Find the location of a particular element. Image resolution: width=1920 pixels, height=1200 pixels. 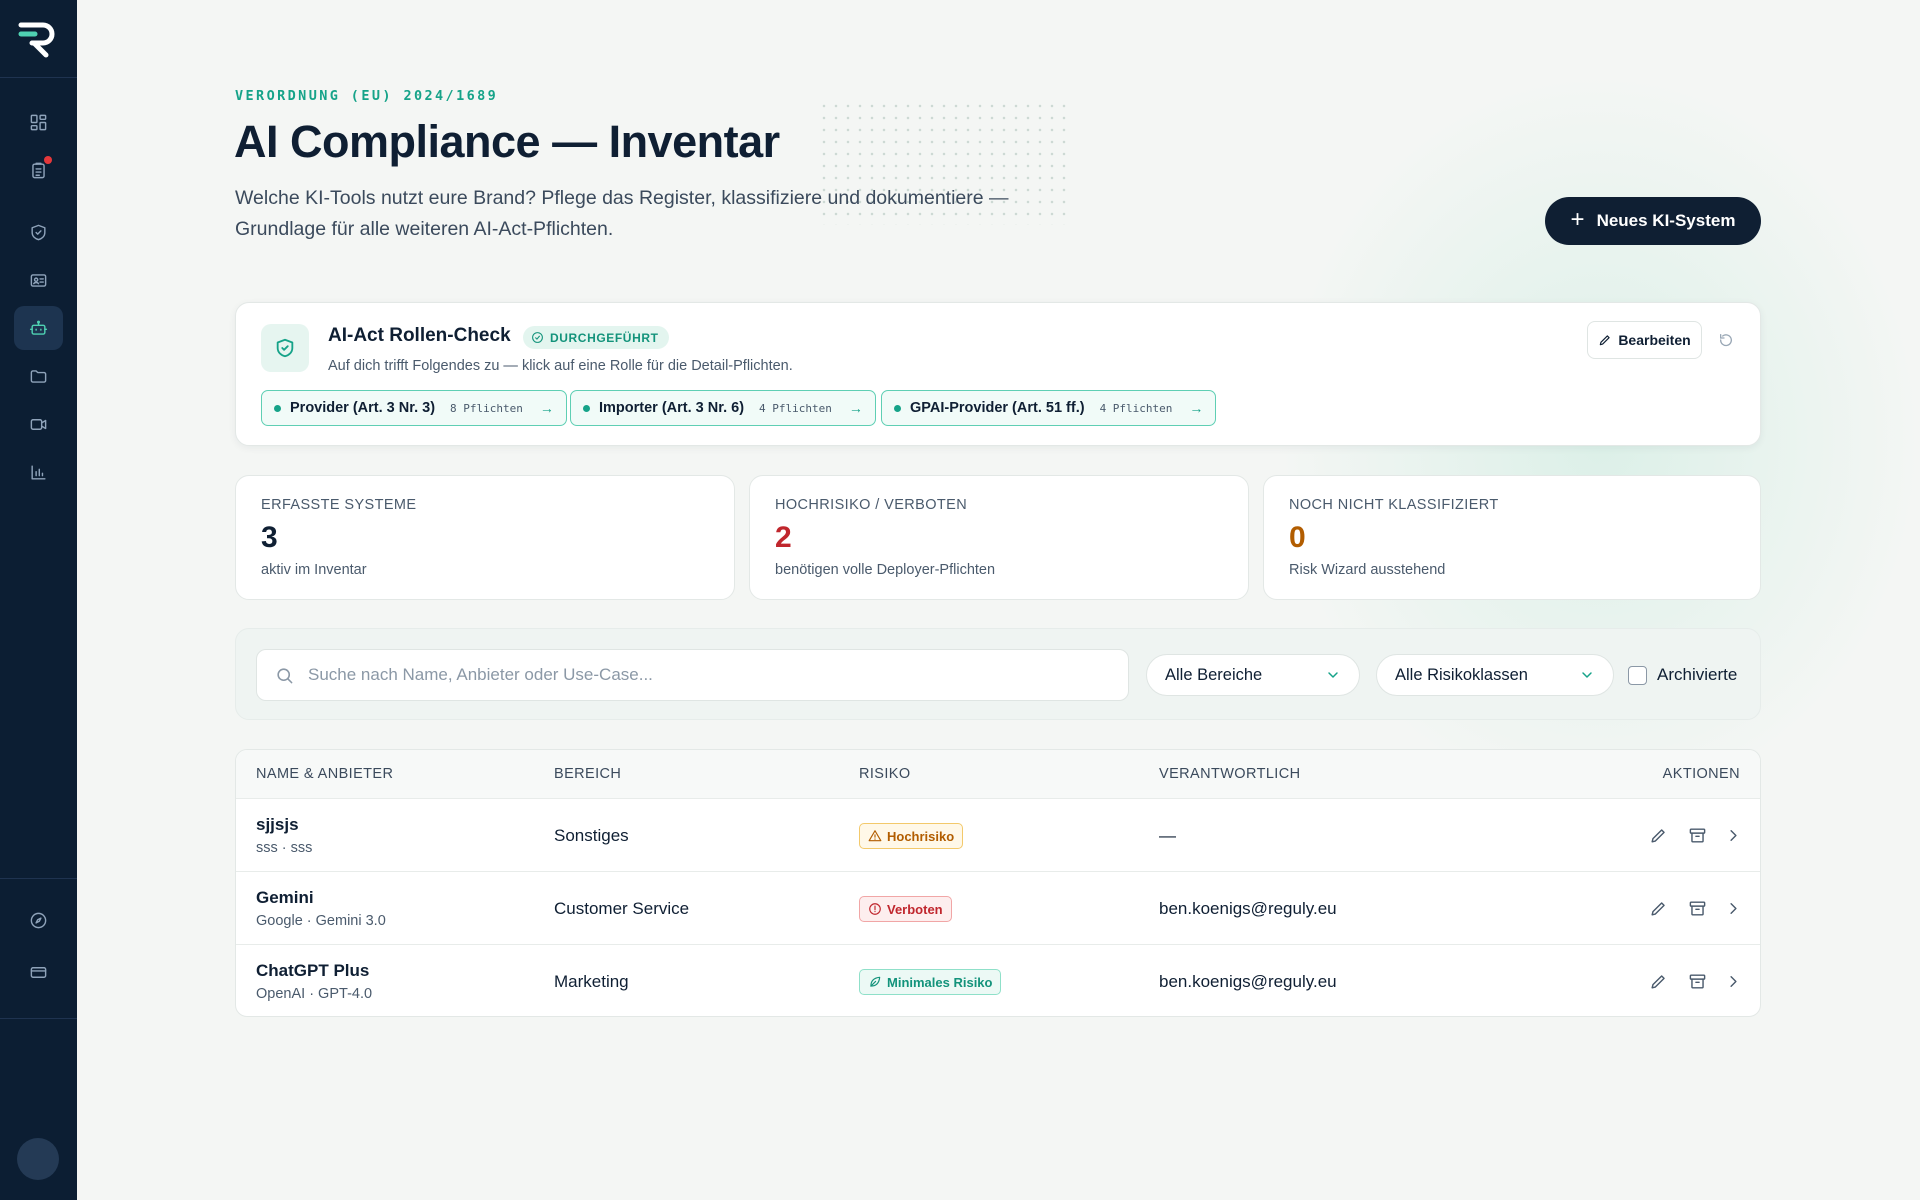

dashboard-icon is located at coordinates (38, 122).